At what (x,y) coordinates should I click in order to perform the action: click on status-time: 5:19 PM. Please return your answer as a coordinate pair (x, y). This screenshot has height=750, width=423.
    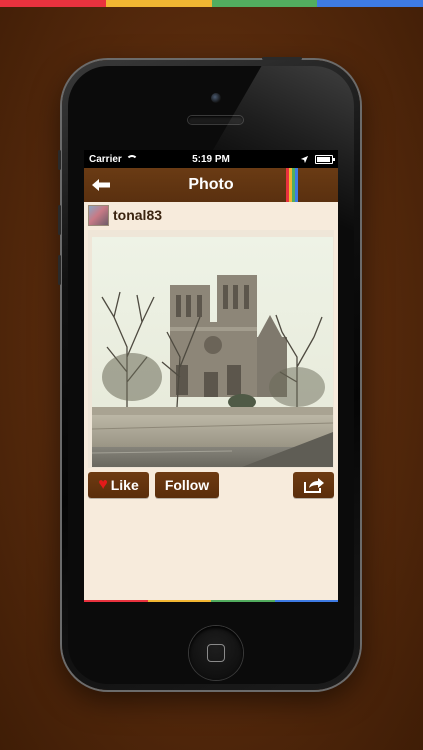
    Looking at the image, I should click on (211, 159).